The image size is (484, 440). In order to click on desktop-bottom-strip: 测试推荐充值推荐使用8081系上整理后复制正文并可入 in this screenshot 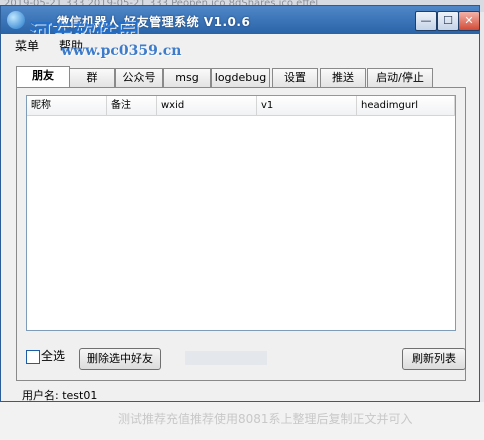, I will do `click(242, 421)`.